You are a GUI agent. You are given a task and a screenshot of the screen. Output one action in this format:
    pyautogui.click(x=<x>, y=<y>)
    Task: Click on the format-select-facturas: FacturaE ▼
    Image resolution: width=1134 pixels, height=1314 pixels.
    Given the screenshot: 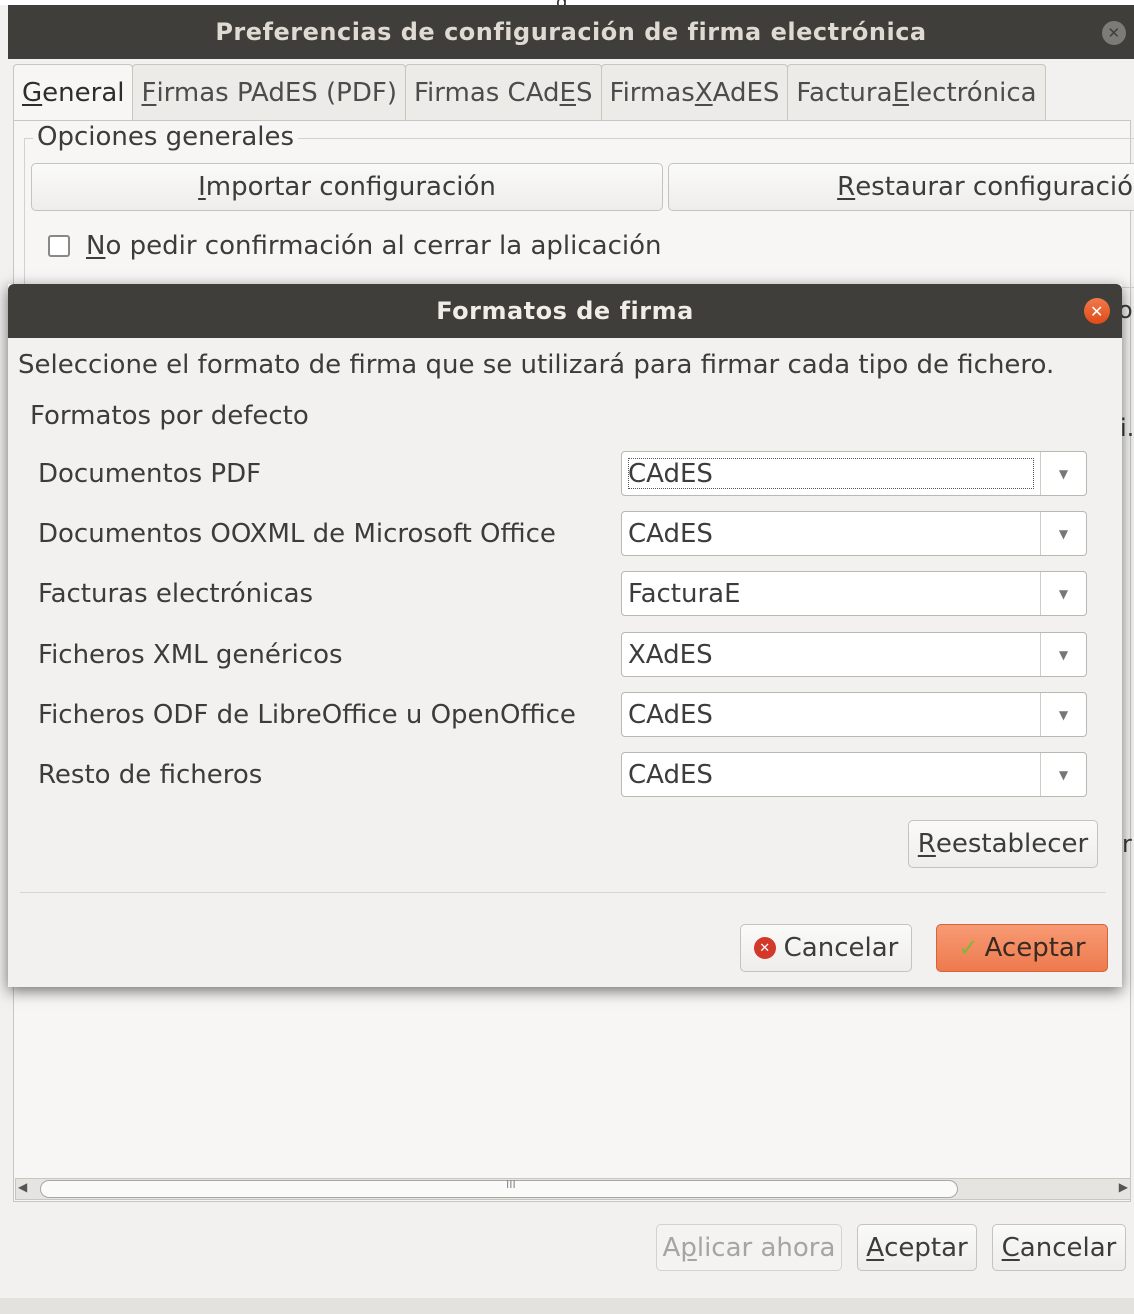 What is the action you would take?
    pyautogui.click(x=854, y=593)
    